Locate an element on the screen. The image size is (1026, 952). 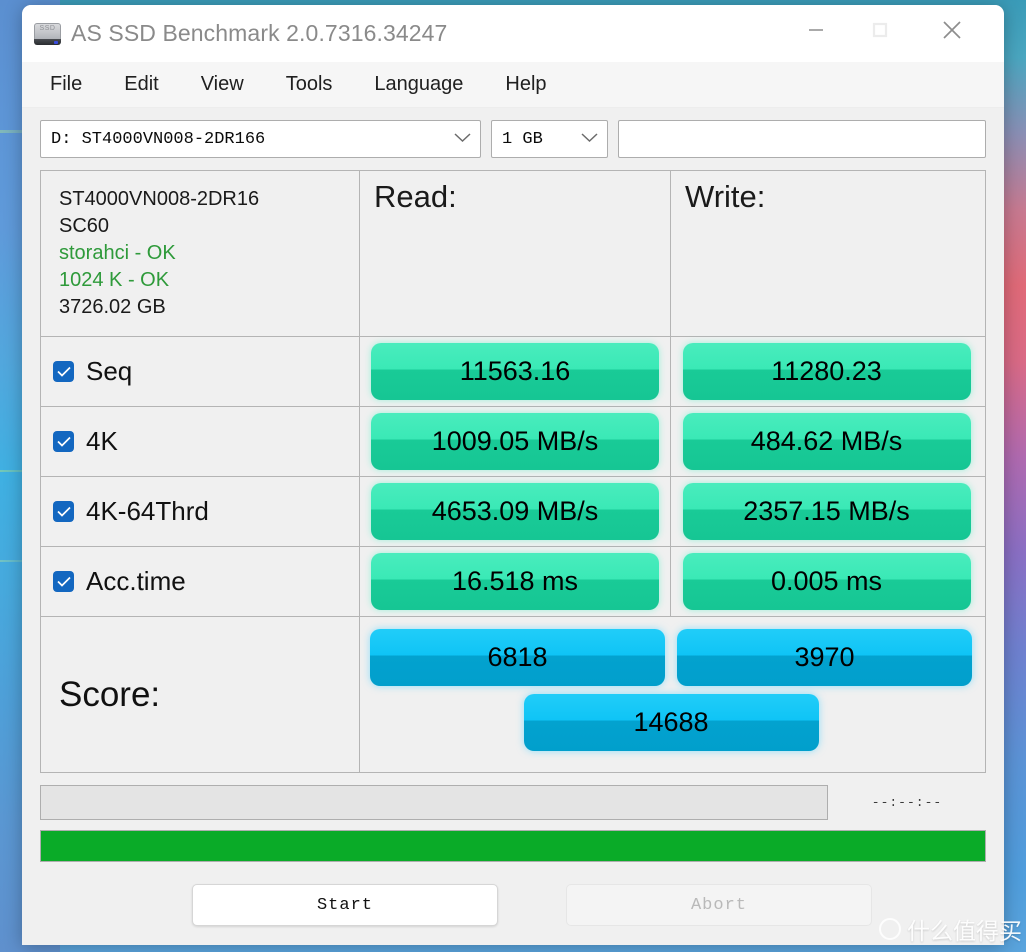
close-button is located at coordinates (952, 29).